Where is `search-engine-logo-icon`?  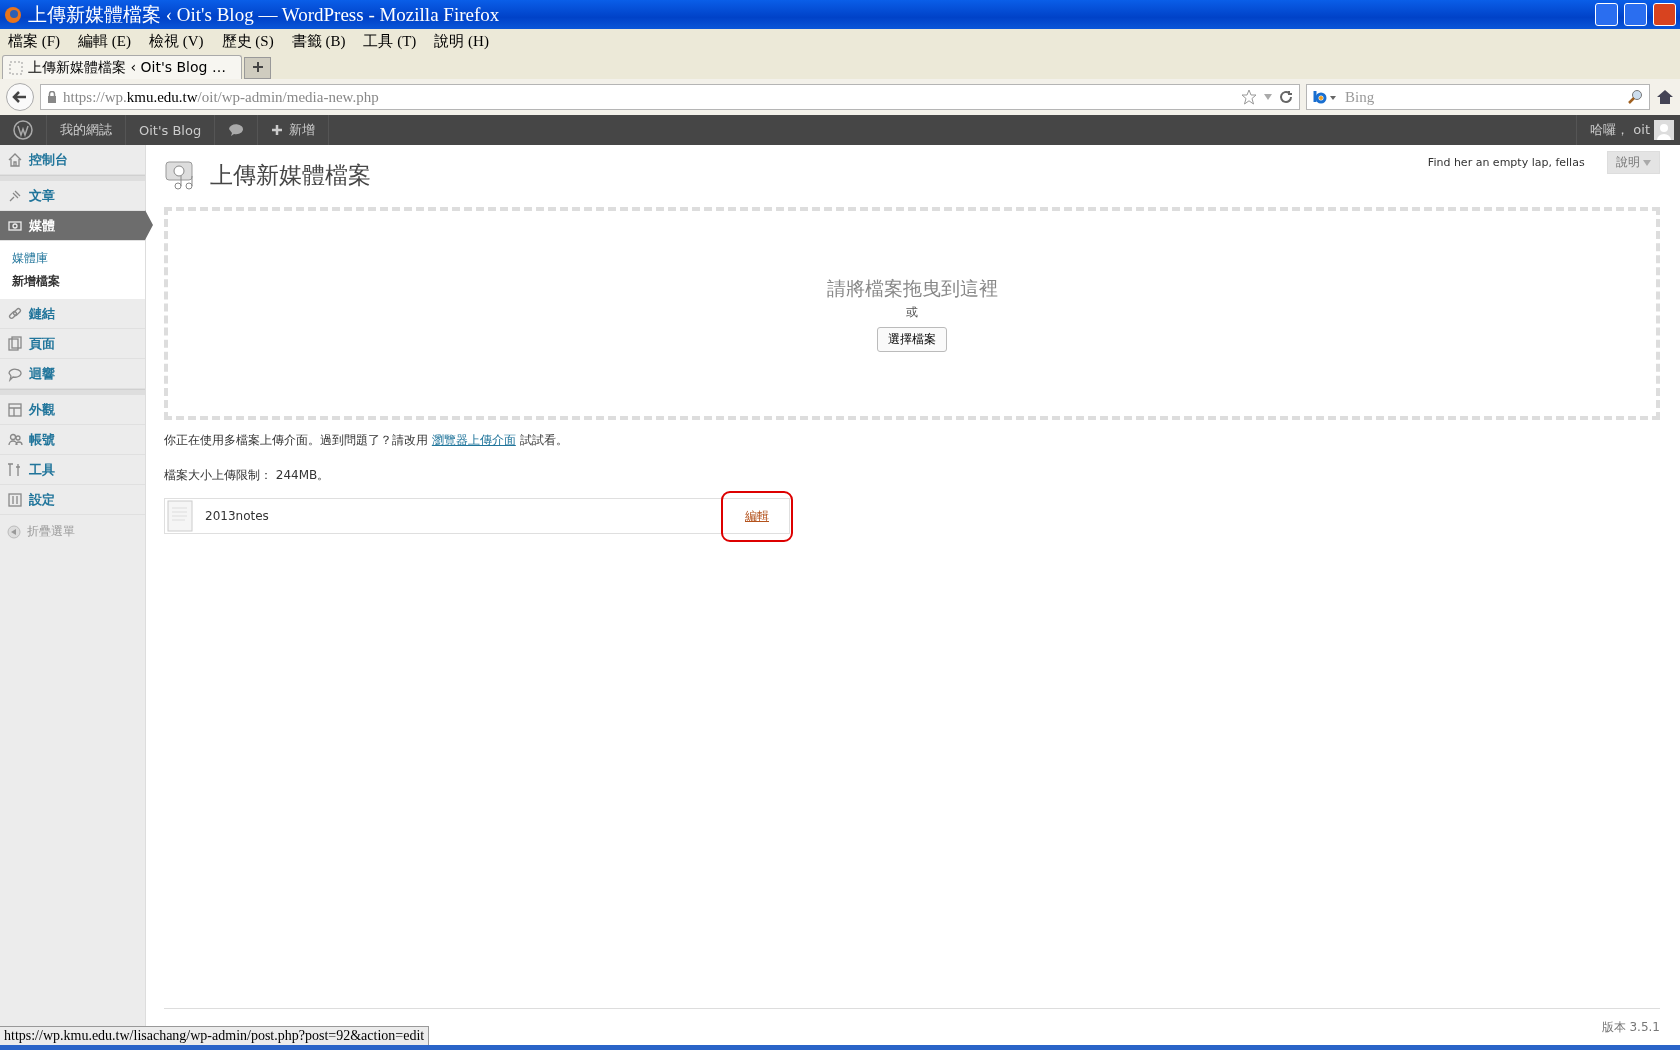
search-engine-logo-icon is located at coordinates (1325, 97).